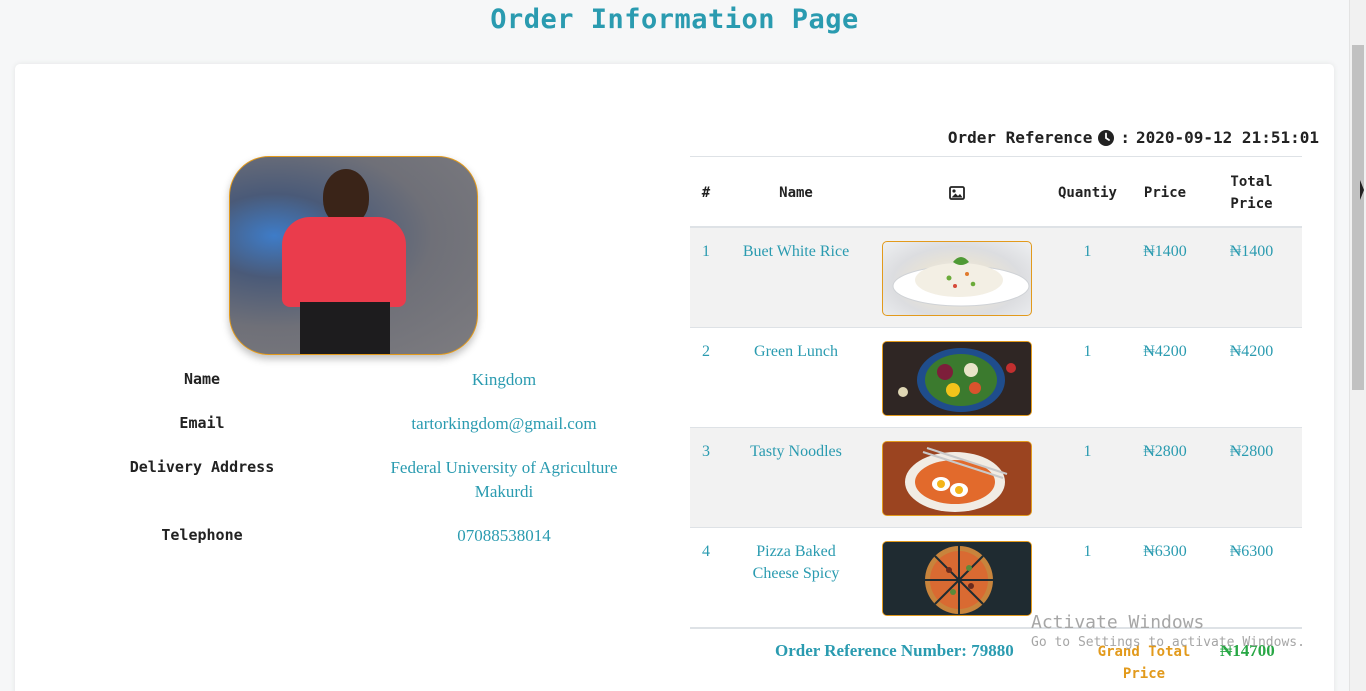 This screenshot has height=691, width=1366. I want to click on header-total-line1: Total, so click(1251, 181).